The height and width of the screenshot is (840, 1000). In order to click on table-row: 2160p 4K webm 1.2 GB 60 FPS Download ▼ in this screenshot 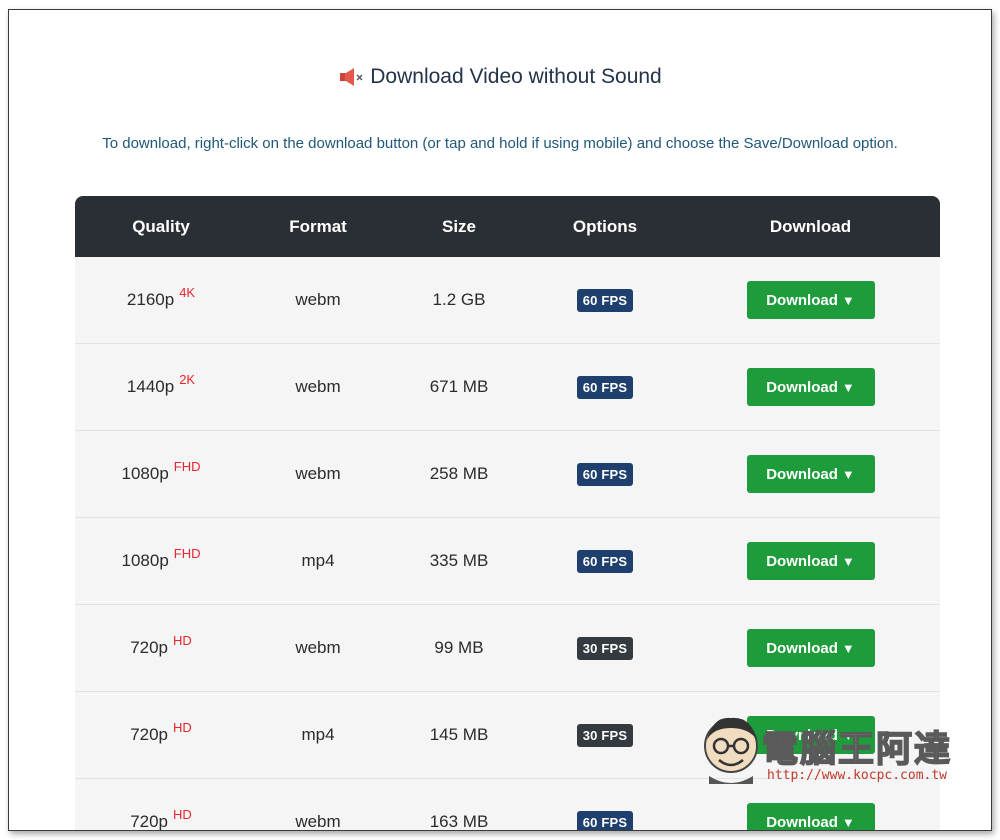, I will do `click(507, 300)`.